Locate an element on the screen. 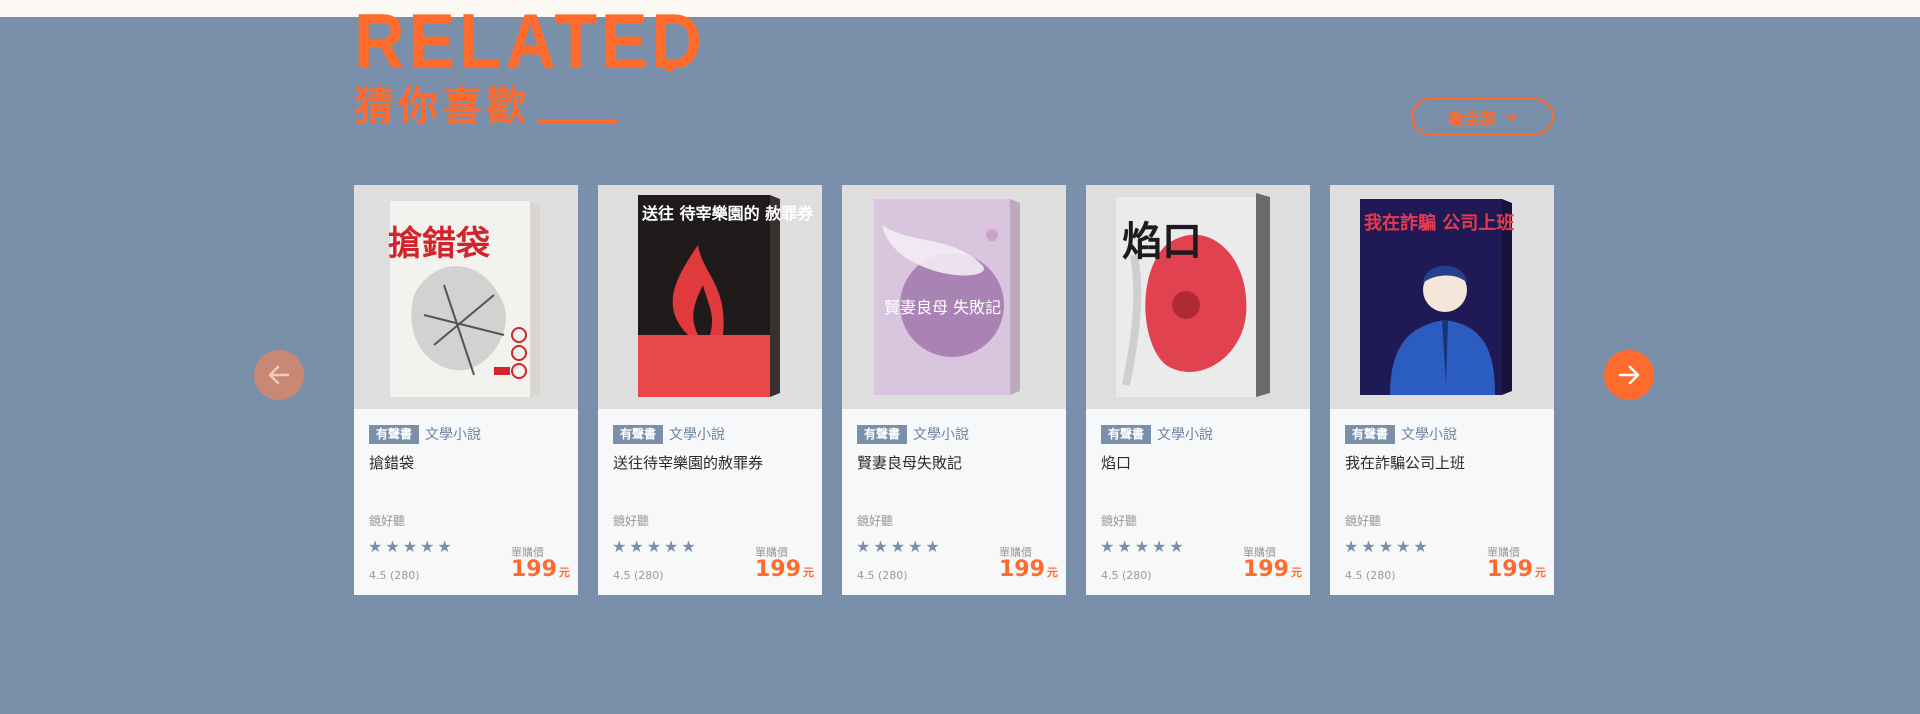 This screenshot has width=1920, height=714. book-cover: 焰口 is located at coordinates (1198, 297).